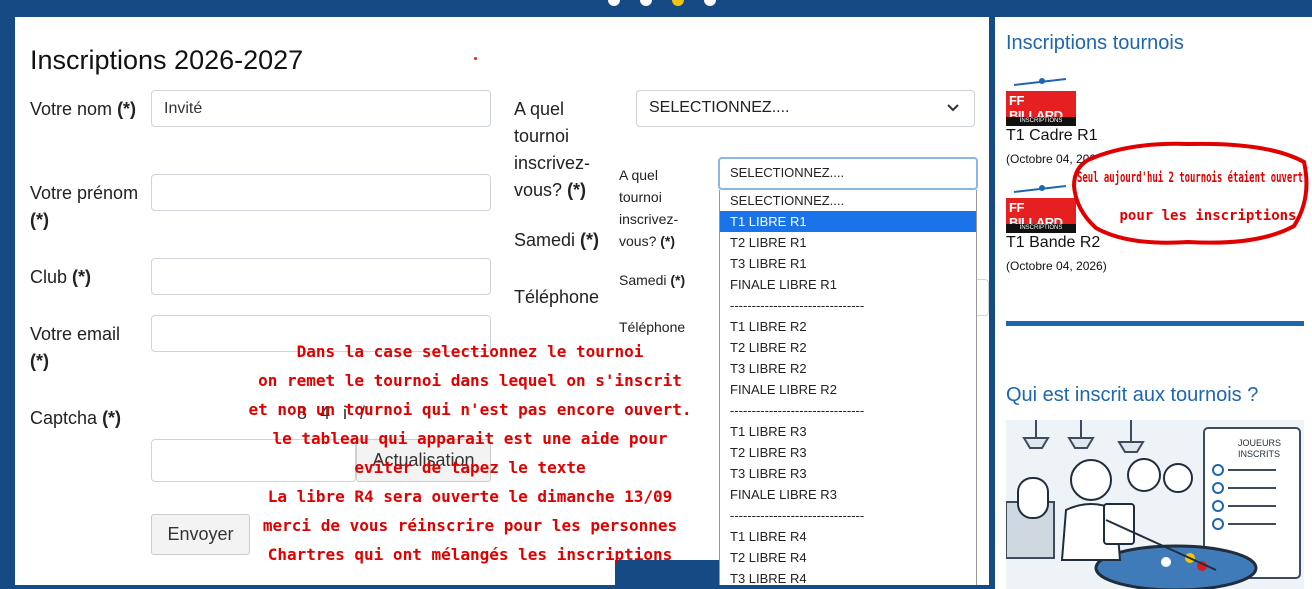  Describe the element at coordinates (557, 240) in the screenshot. I see `saturday-label: Samedi (*)` at that location.